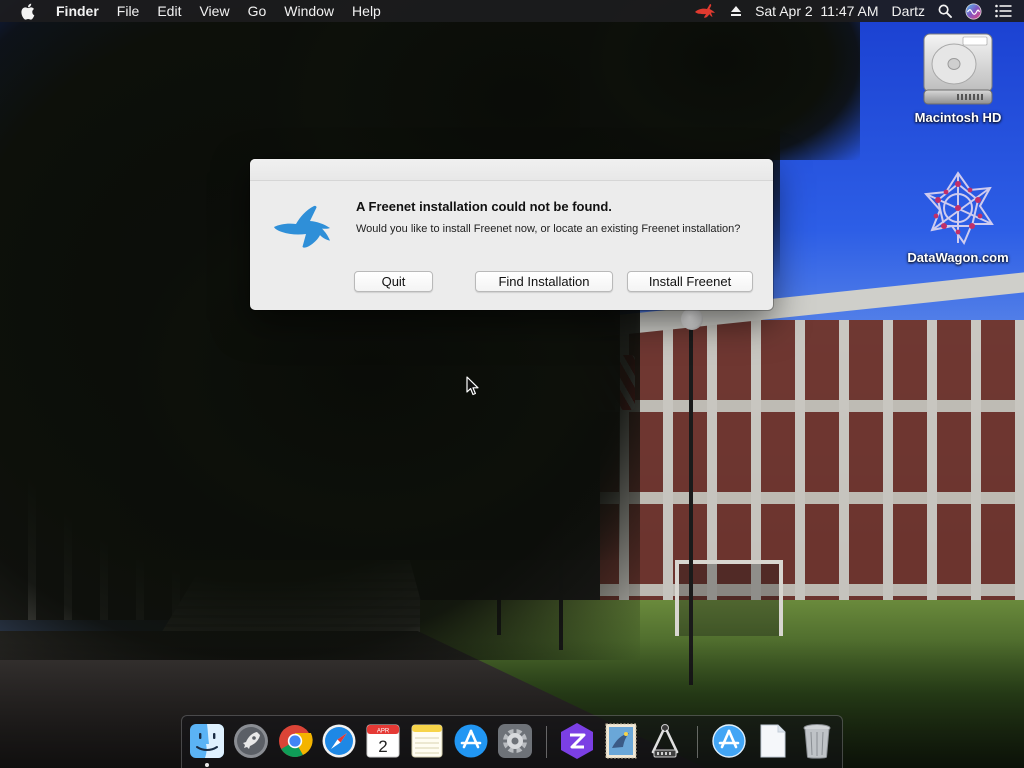 This screenshot has width=1024, height=768. I want to click on dock-finder, so click(207, 741).